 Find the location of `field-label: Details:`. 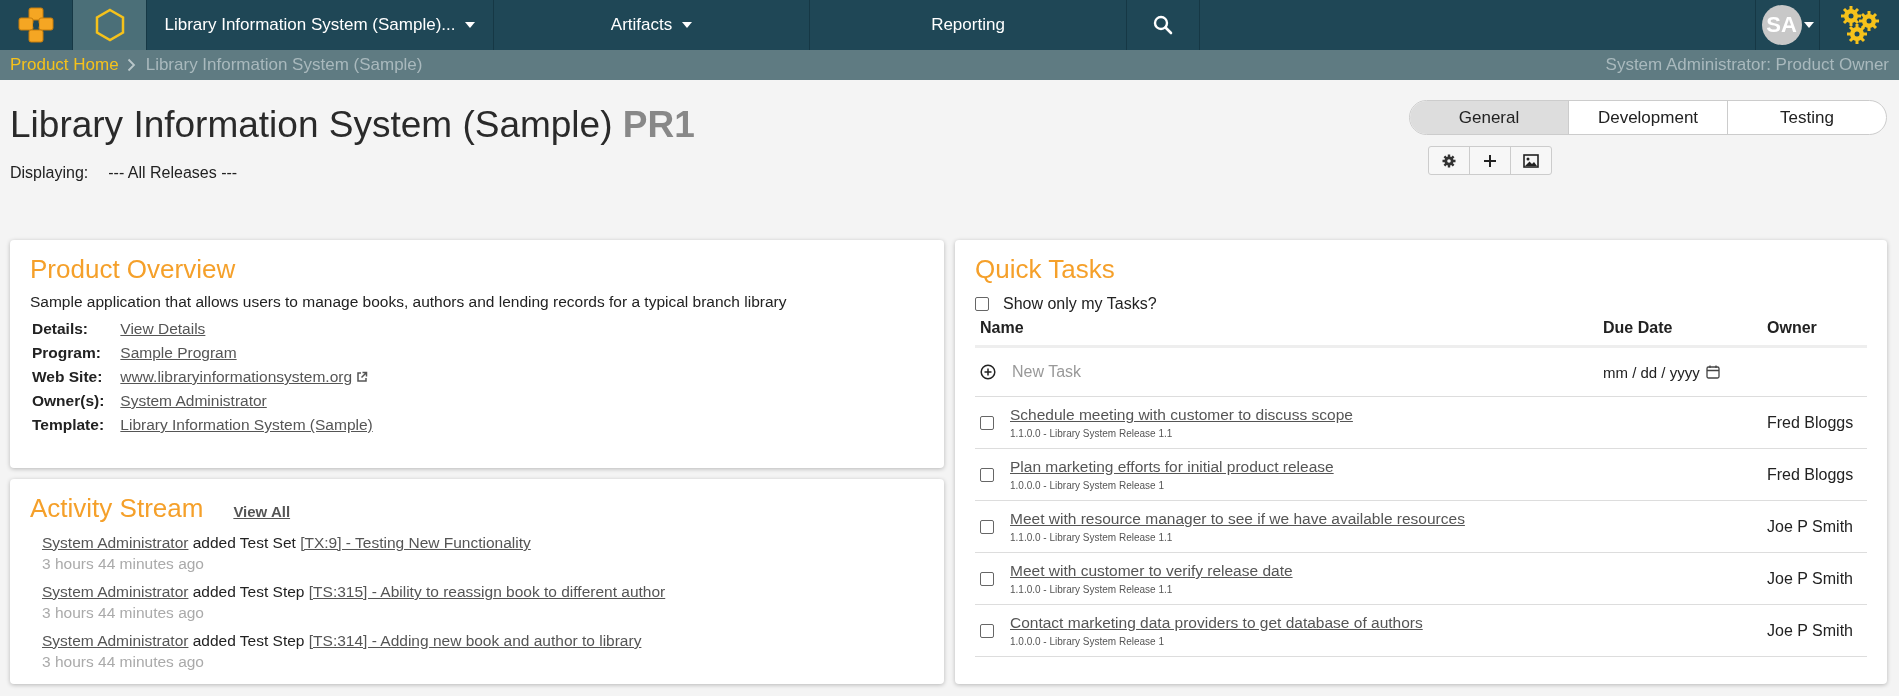

field-label: Details: is located at coordinates (60, 329).